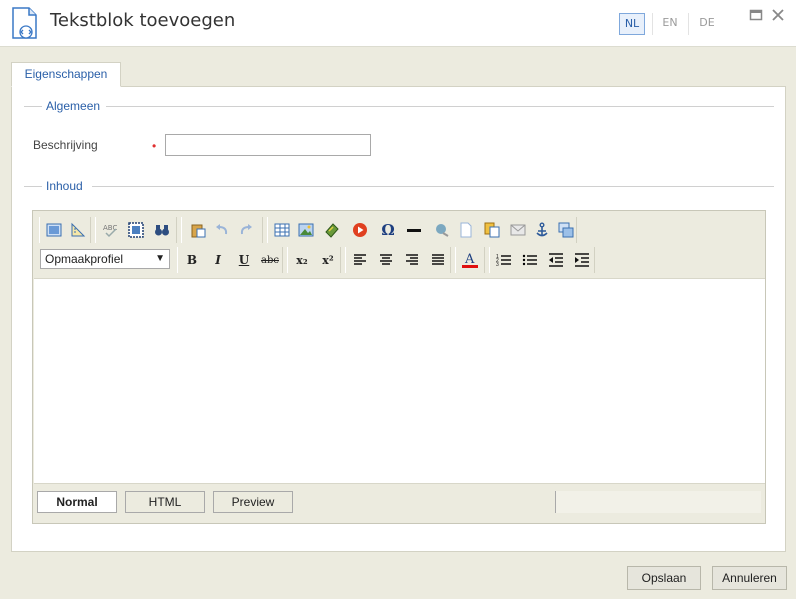 This screenshot has height=599, width=796. What do you see at coordinates (64, 186) in the screenshot?
I see `section-legend-inhoud: Inhoud` at bounding box center [64, 186].